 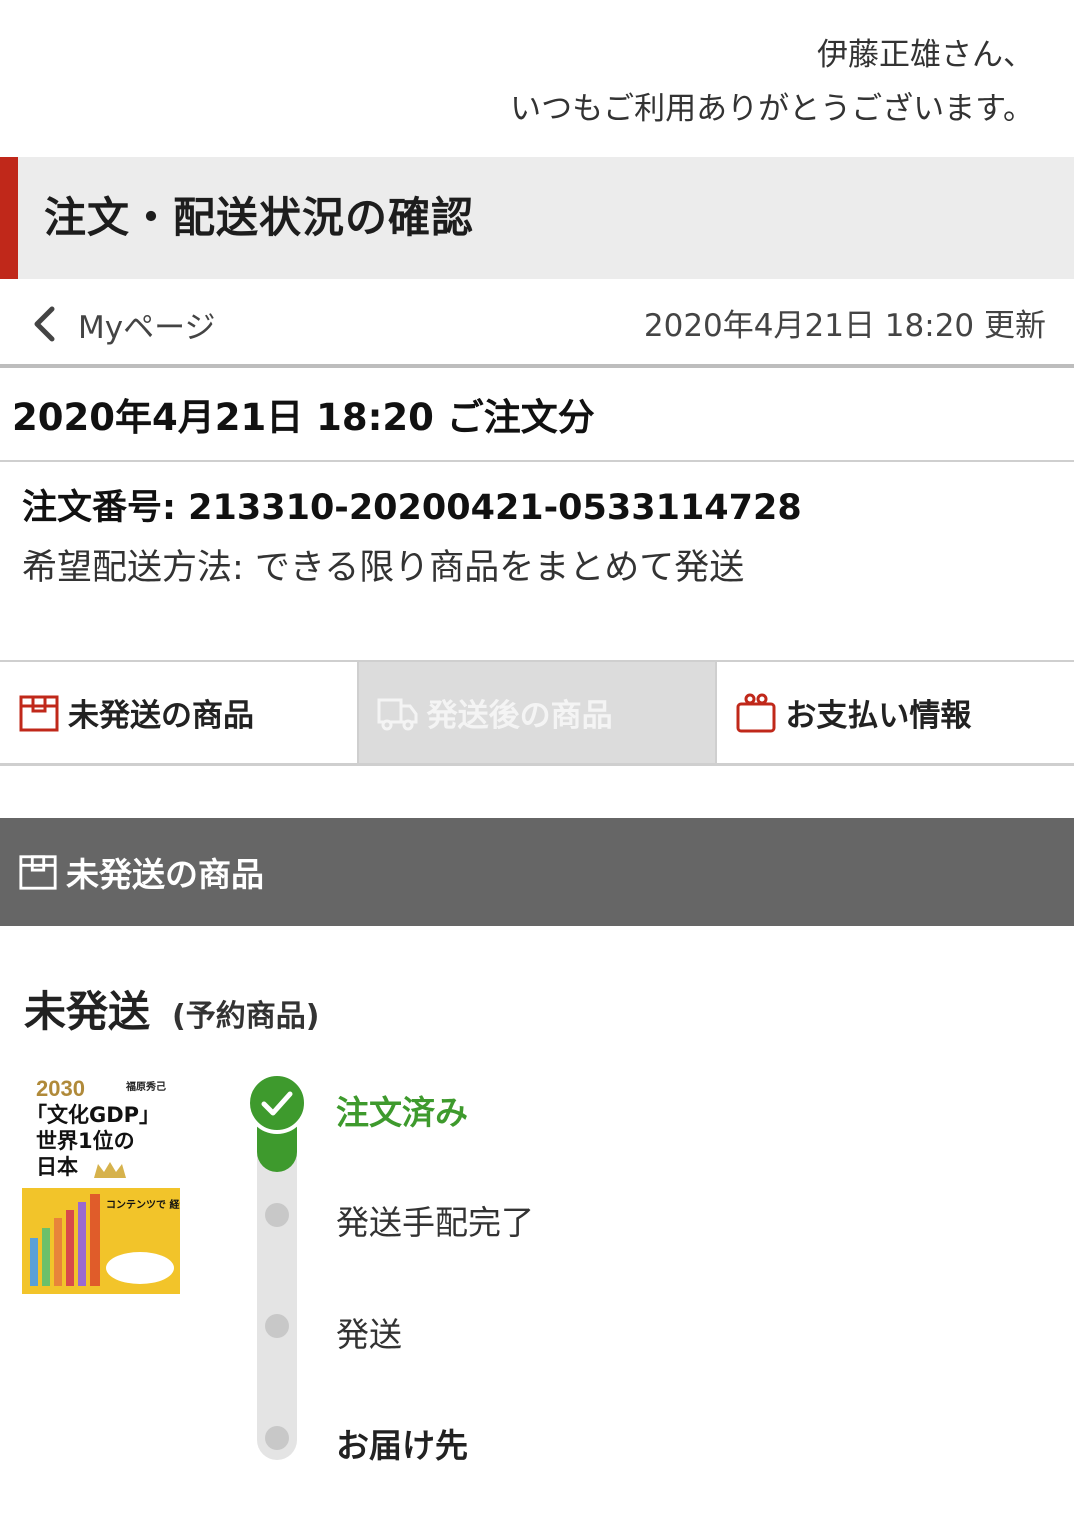 What do you see at coordinates (93, 1115) in the screenshot?
I see `book-title-line: 「文化GDP」` at bounding box center [93, 1115].